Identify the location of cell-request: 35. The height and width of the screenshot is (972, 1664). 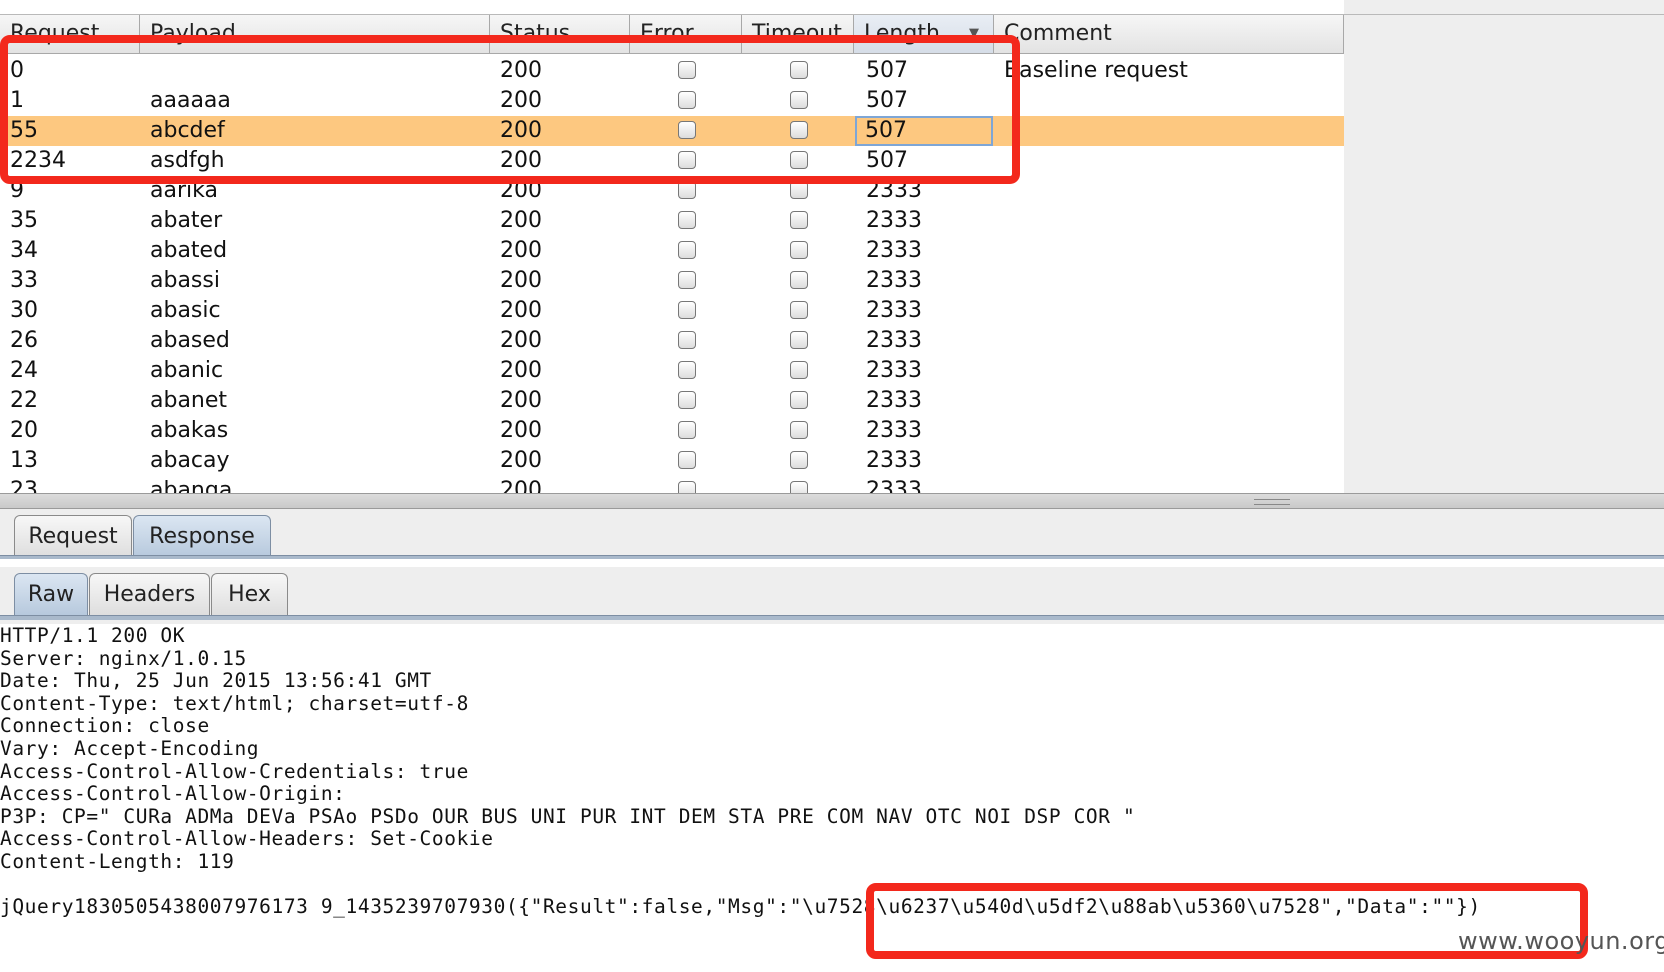
(24, 220).